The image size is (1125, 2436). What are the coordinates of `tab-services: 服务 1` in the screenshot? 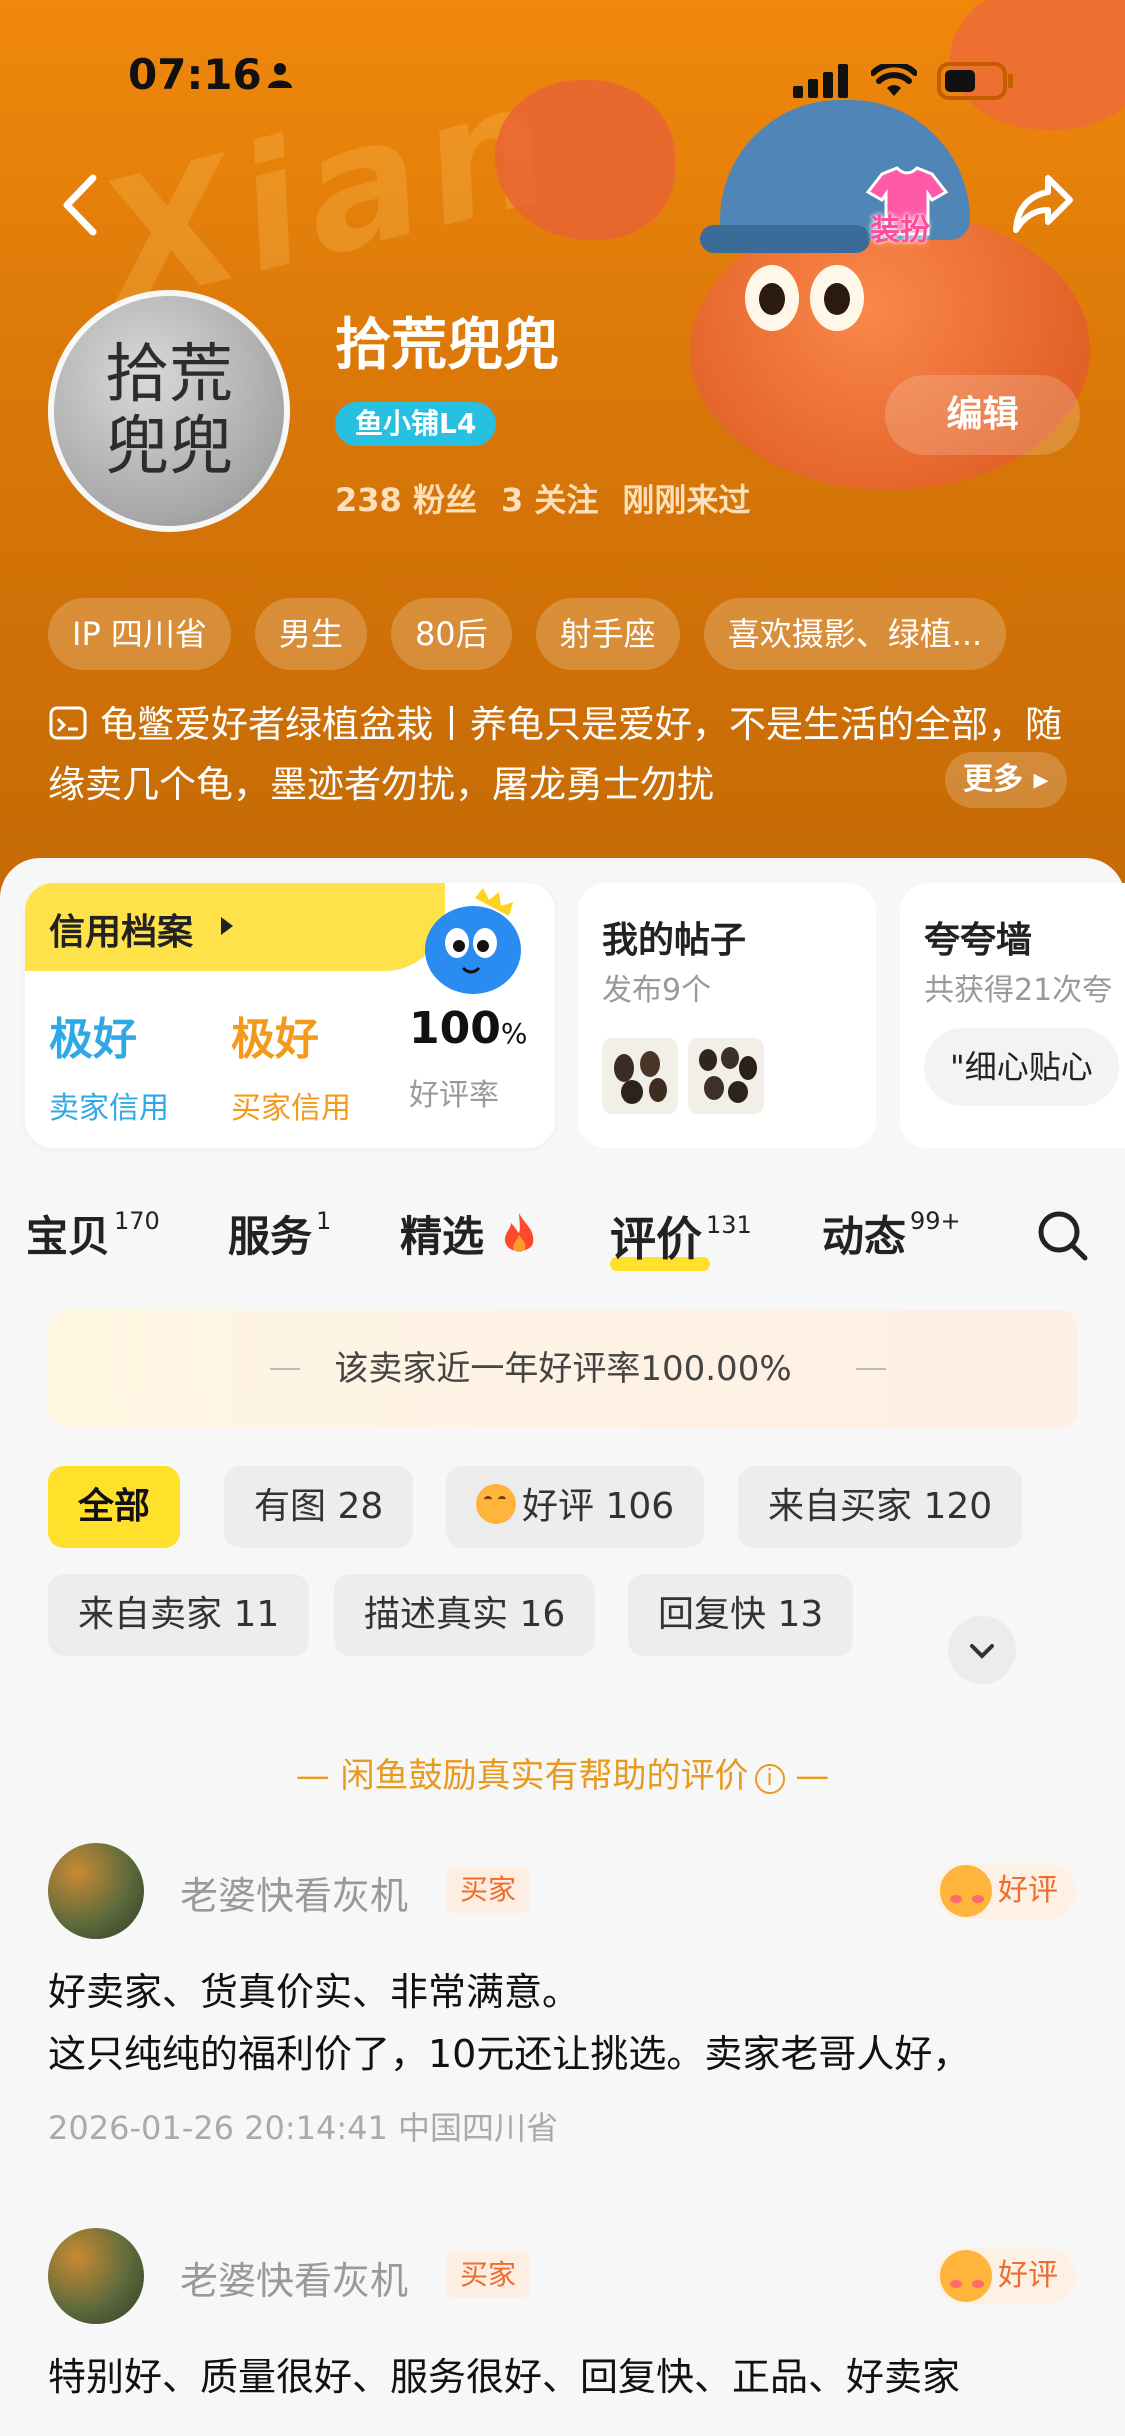 It's located at (279, 1233).